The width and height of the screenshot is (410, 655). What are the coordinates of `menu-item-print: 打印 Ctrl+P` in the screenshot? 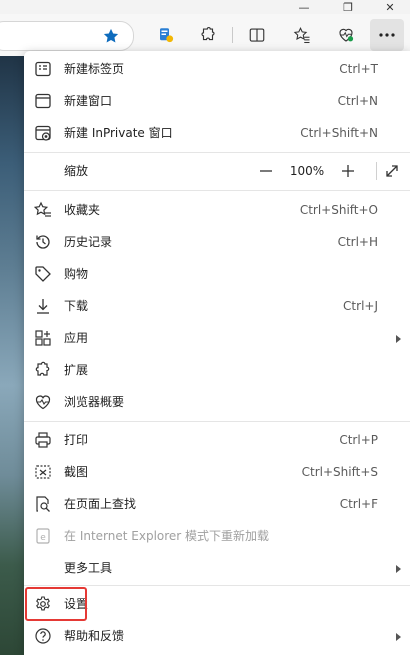 It's located at (217, 440).